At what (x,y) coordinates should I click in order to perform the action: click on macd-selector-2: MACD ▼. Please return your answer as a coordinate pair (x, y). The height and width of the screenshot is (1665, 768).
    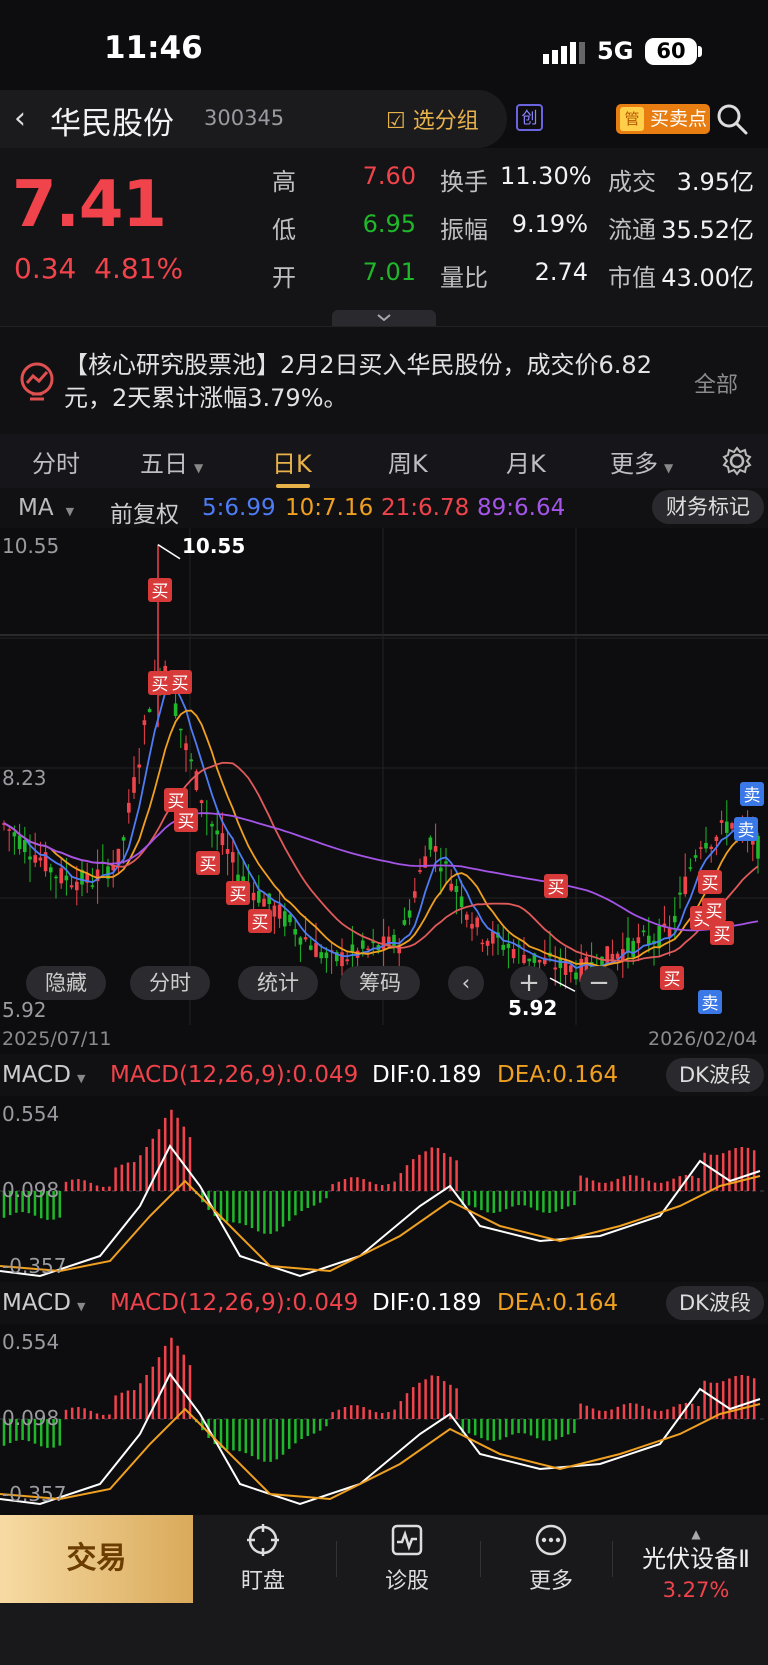
    Looking at the image, I should click on (43, 1303).